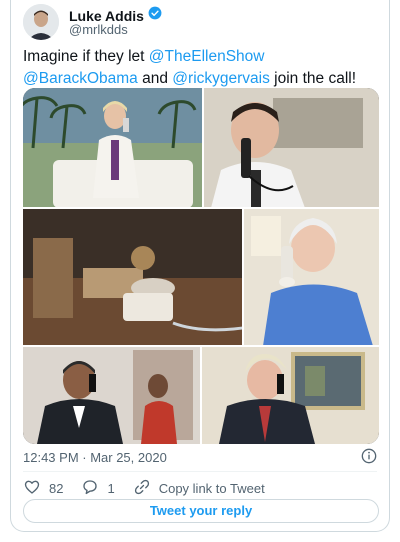  I want to click on like-count: 82, so click(56, 488).